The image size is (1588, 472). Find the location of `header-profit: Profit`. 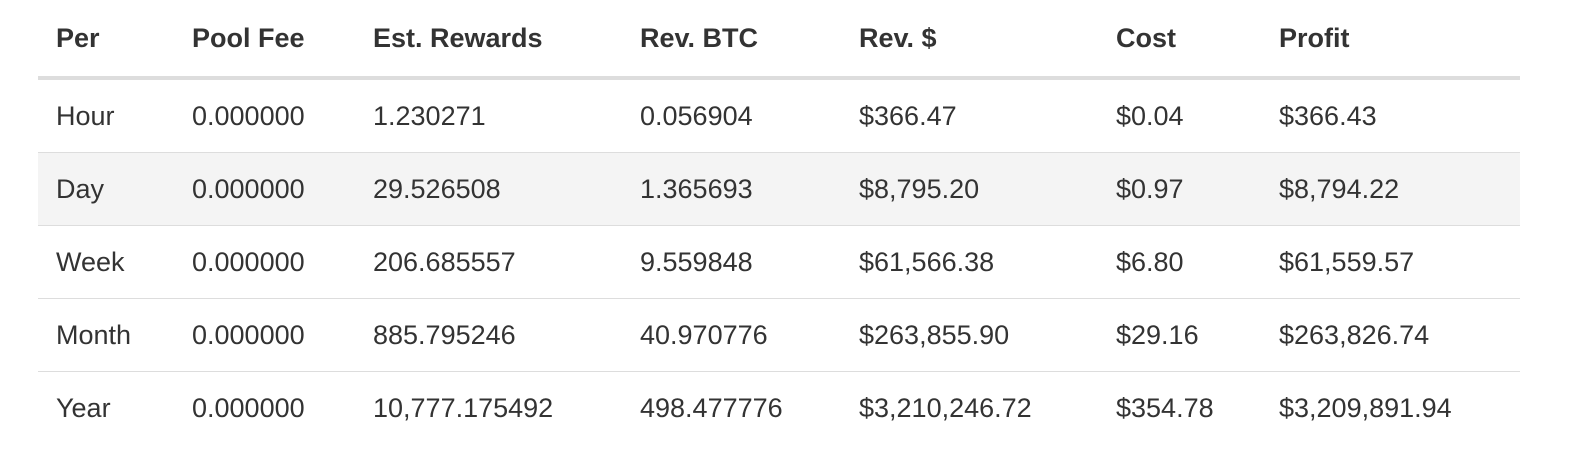

header-profit: Profit is located at coordinates (1390, 40).